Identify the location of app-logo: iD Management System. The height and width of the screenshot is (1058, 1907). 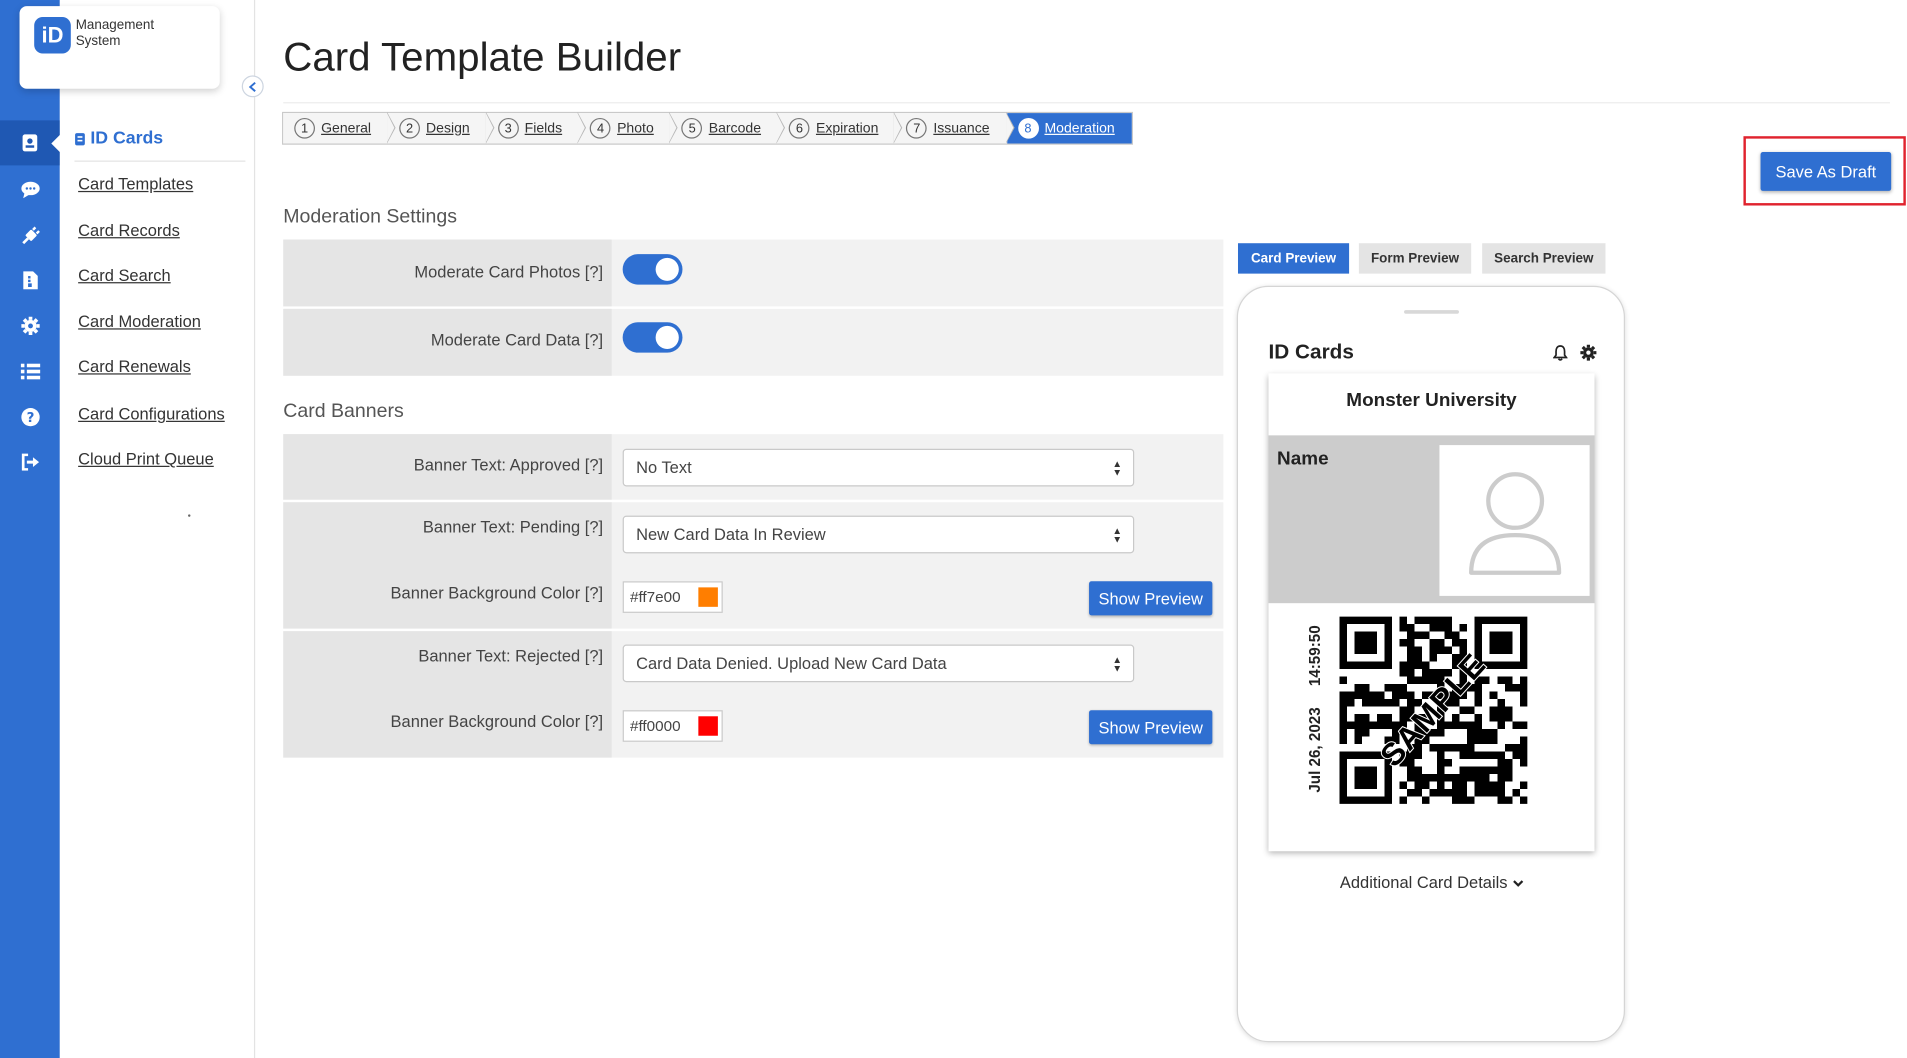
(119, 47).